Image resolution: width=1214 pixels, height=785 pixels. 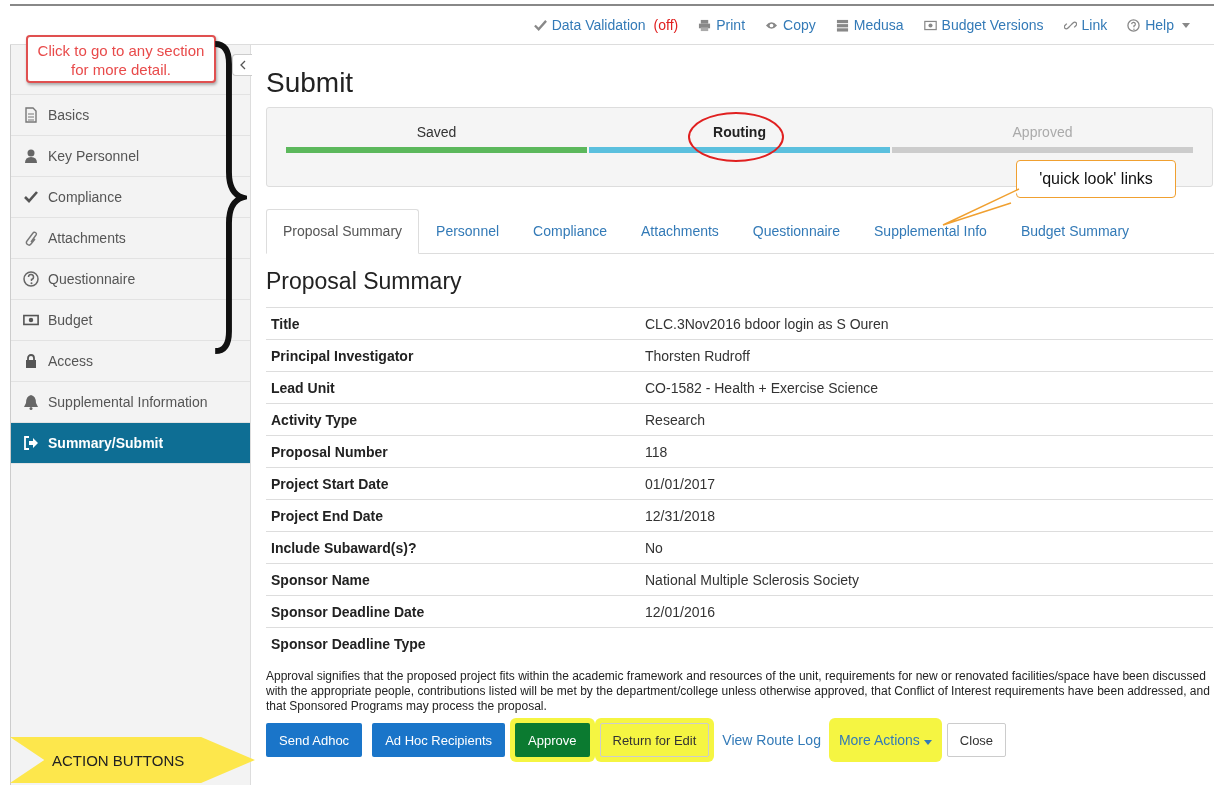 What do you see at coordinates (738, 691) in the screenshot?
I see `approval-paragraph: Approval signifies that the proposed project fits within the academic framework and resources of the unit, requirements for new or renovated facilities/space have been discussed with the appropriate people, contributions listed will be met by the department/college unless otherwise approved, that Conflict of Interest requirements have been addressed, and that Sponsored Programs may process the proposal.` at bounding box center [738, 691].